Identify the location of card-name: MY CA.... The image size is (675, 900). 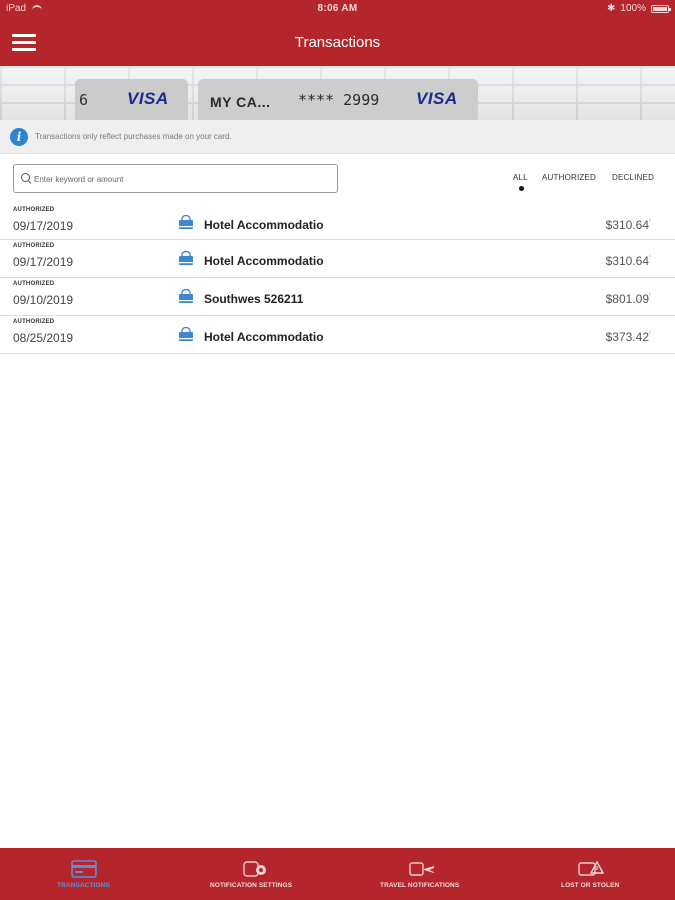
(240, 102).